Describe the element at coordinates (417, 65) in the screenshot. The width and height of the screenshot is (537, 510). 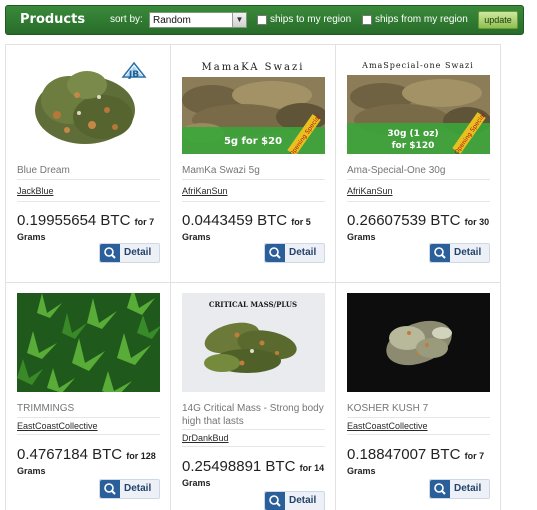
I see `banner-text: AmaSpecial-one Swazi` at that location.